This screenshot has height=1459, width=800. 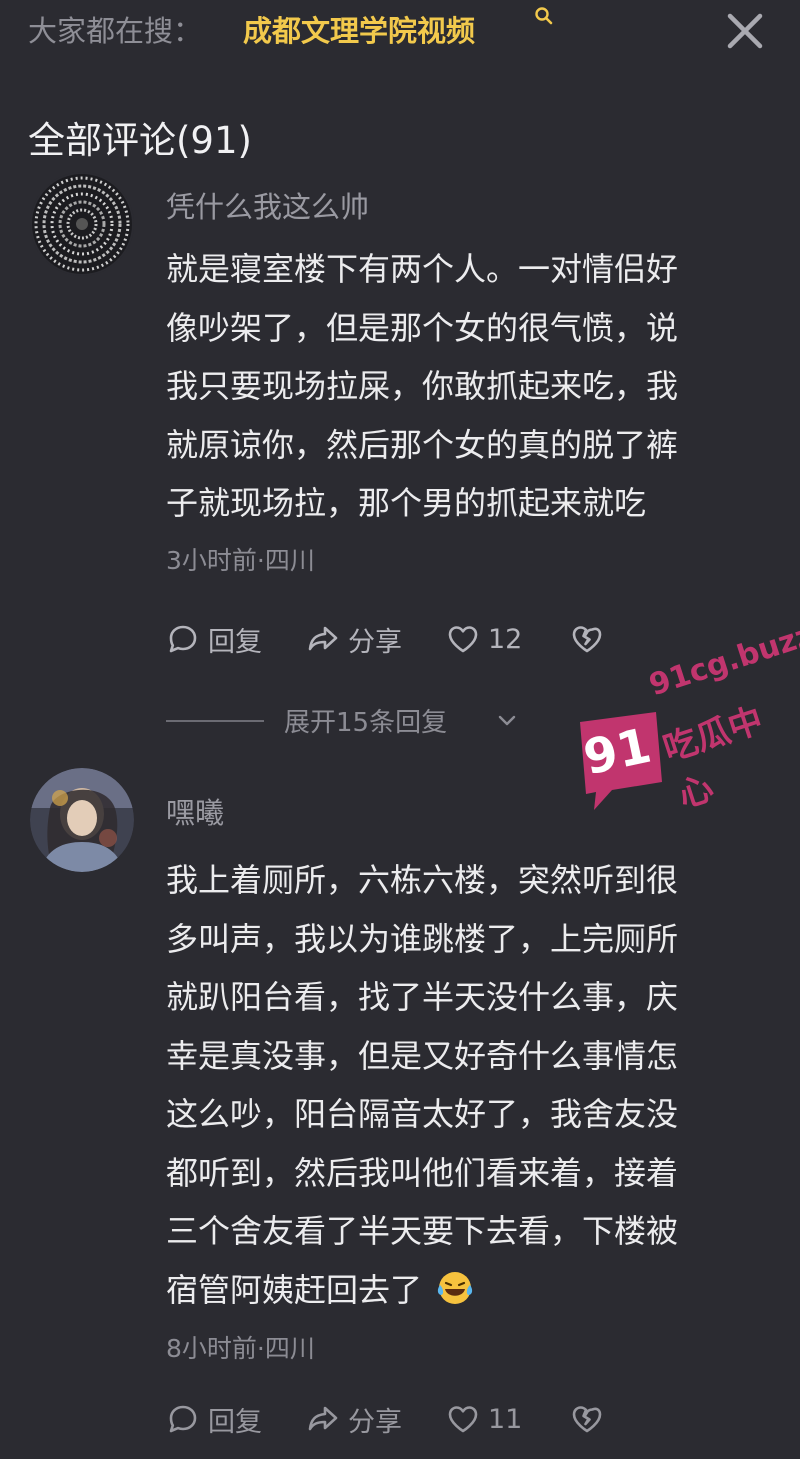 What do you see at coordinates (722, 660) in the screenshot?
I see `watermark-domain: 91cg.buzz` at bounding box center [722, 660].